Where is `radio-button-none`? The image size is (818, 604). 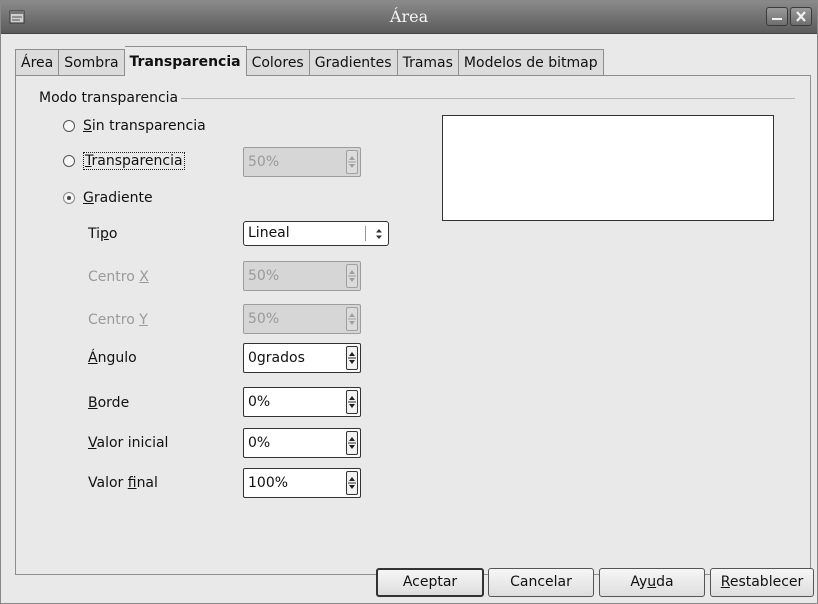 radio-button-none is located at coordinates (69, 126).